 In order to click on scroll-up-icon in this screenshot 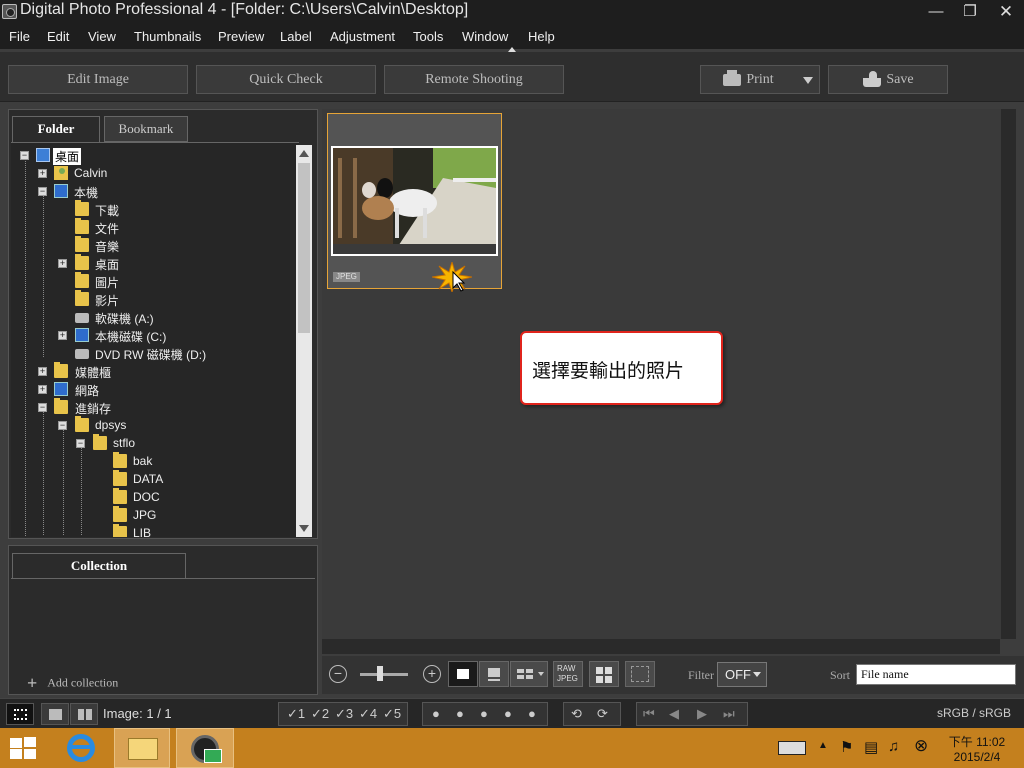, I will do `click(304, 153)`.